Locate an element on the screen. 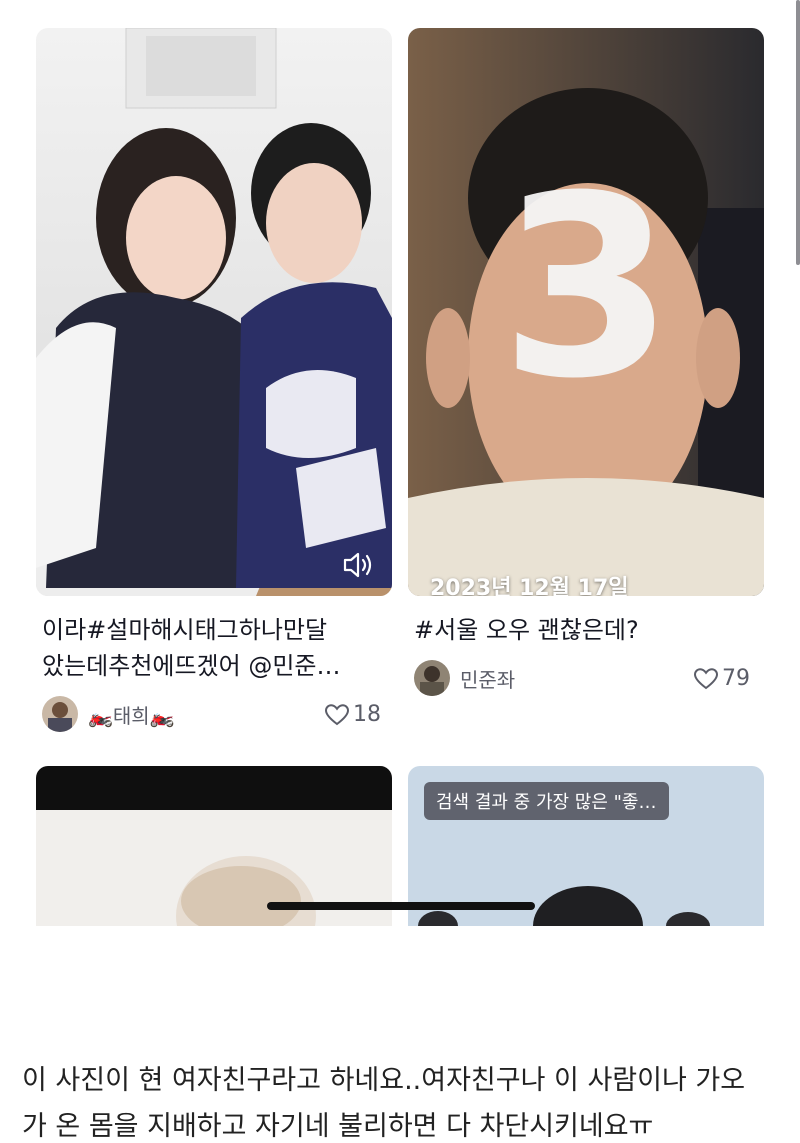 The height and width of the screenshot is (1143, 800). post-text-line-1: 이 사진이 현 여자친구라고 하네요..여자친구나 이 사람이나 가오 is located at coordinates (384, 1080).